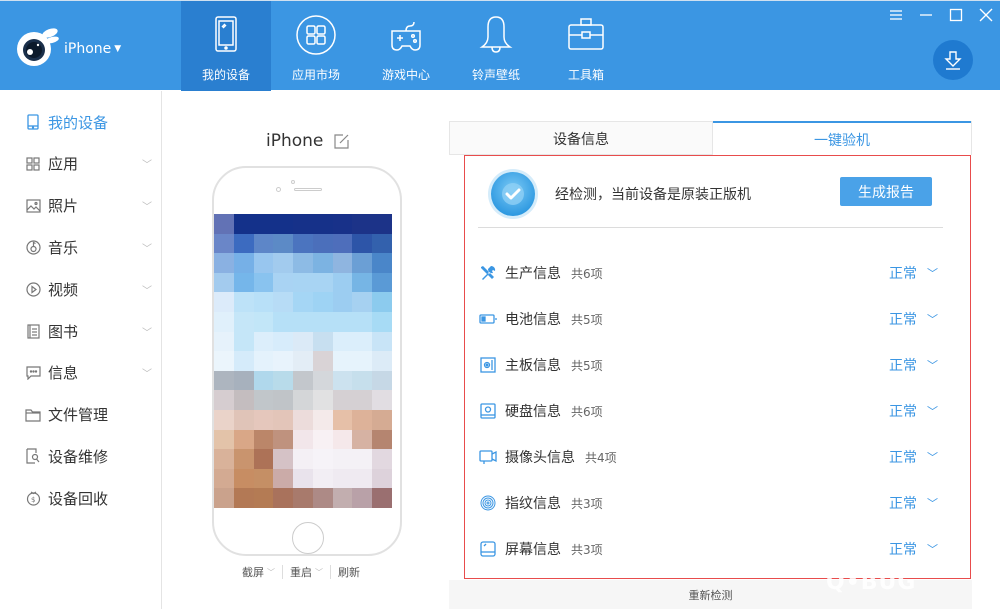  Describe the element at coordinates (258, 572) in the screenshot. I see `screenshot-button: 截屏 ﹀` at that location.